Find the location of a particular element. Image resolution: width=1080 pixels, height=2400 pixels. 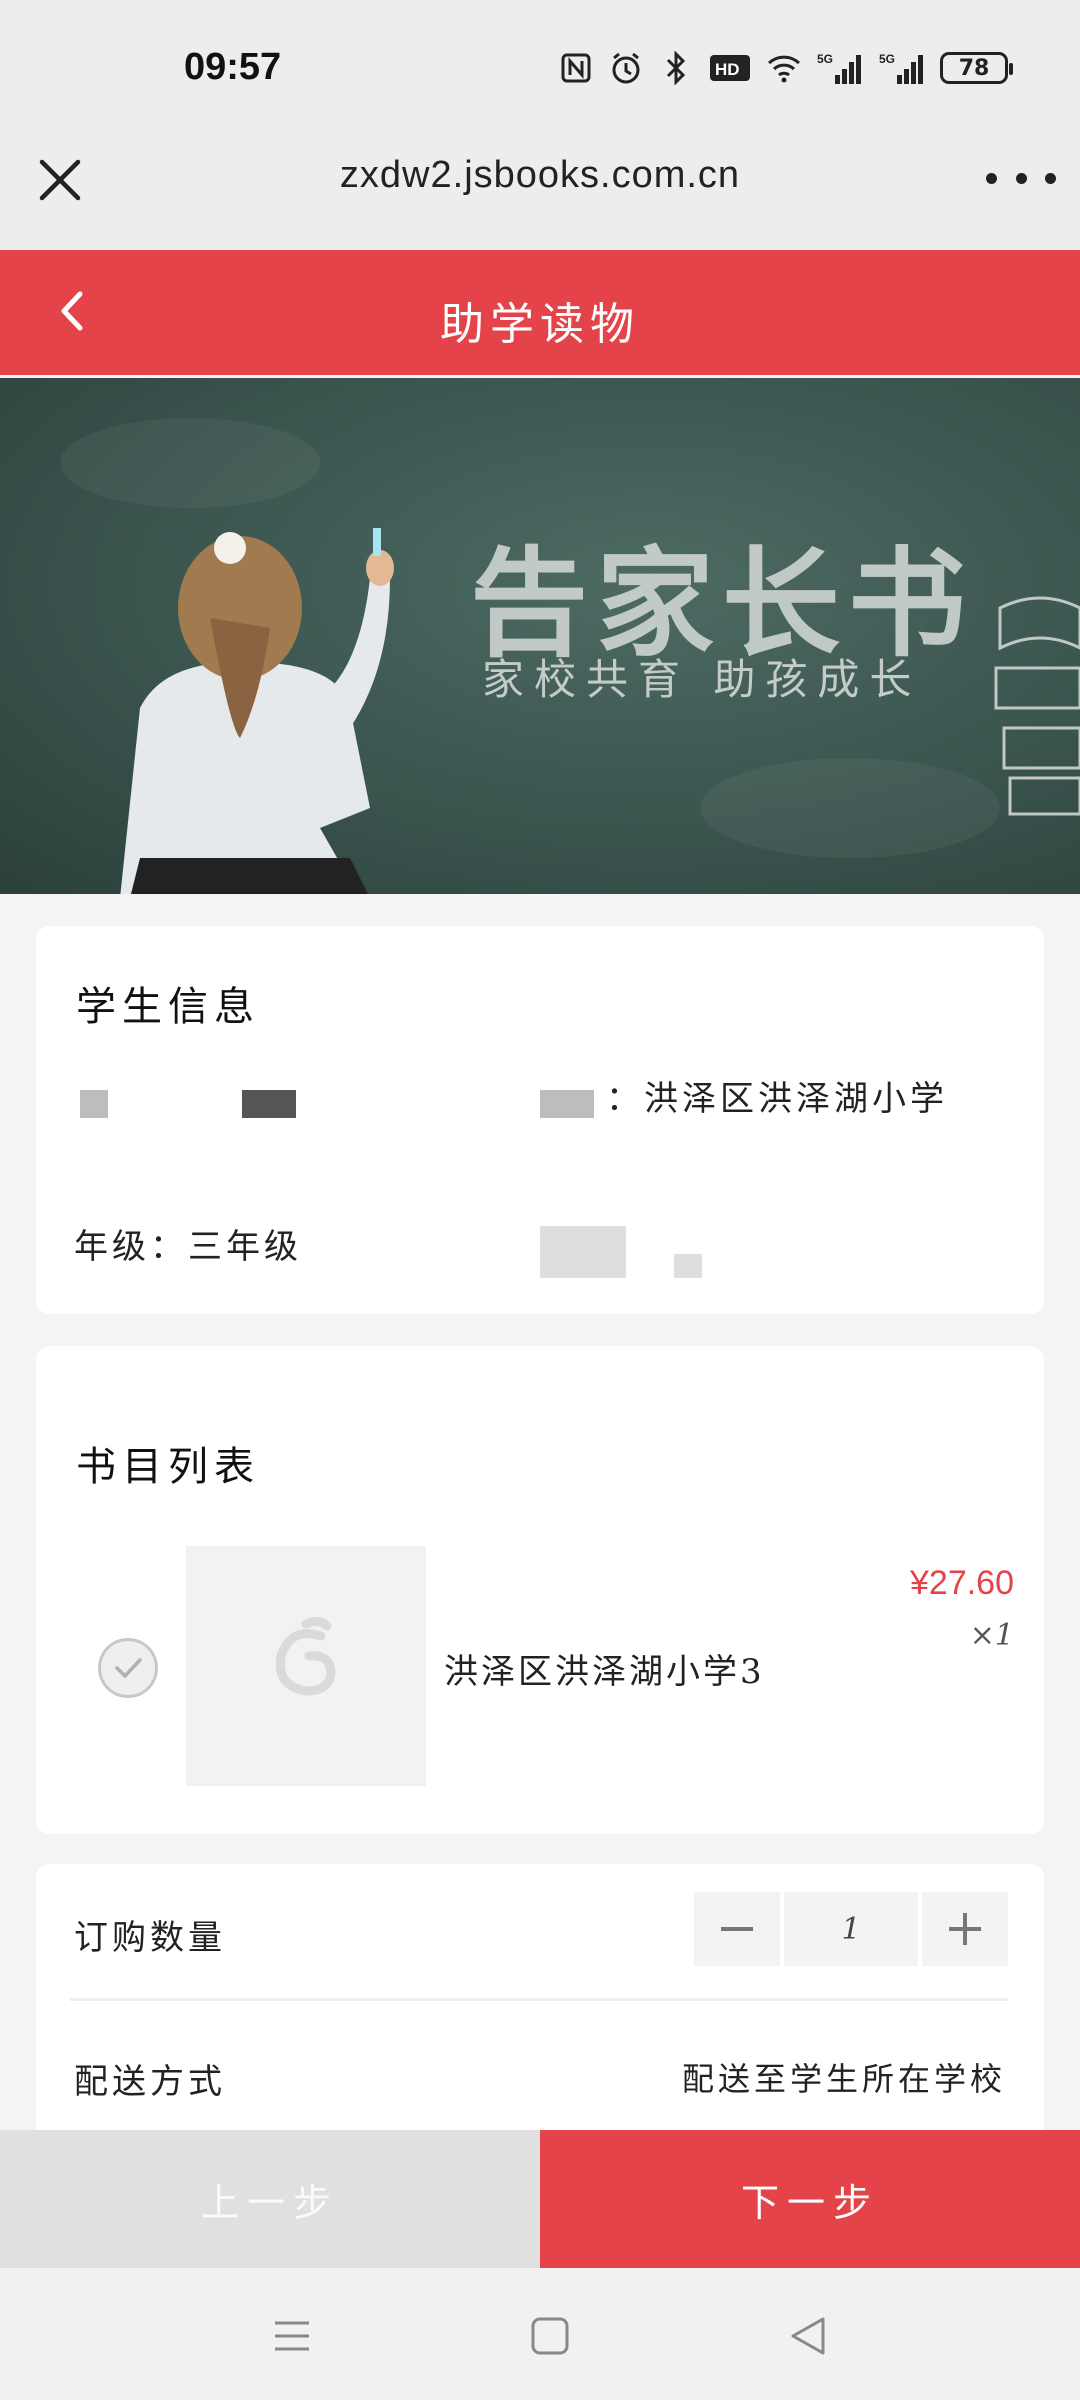

home-icon is located at coordinates (550, 2336).